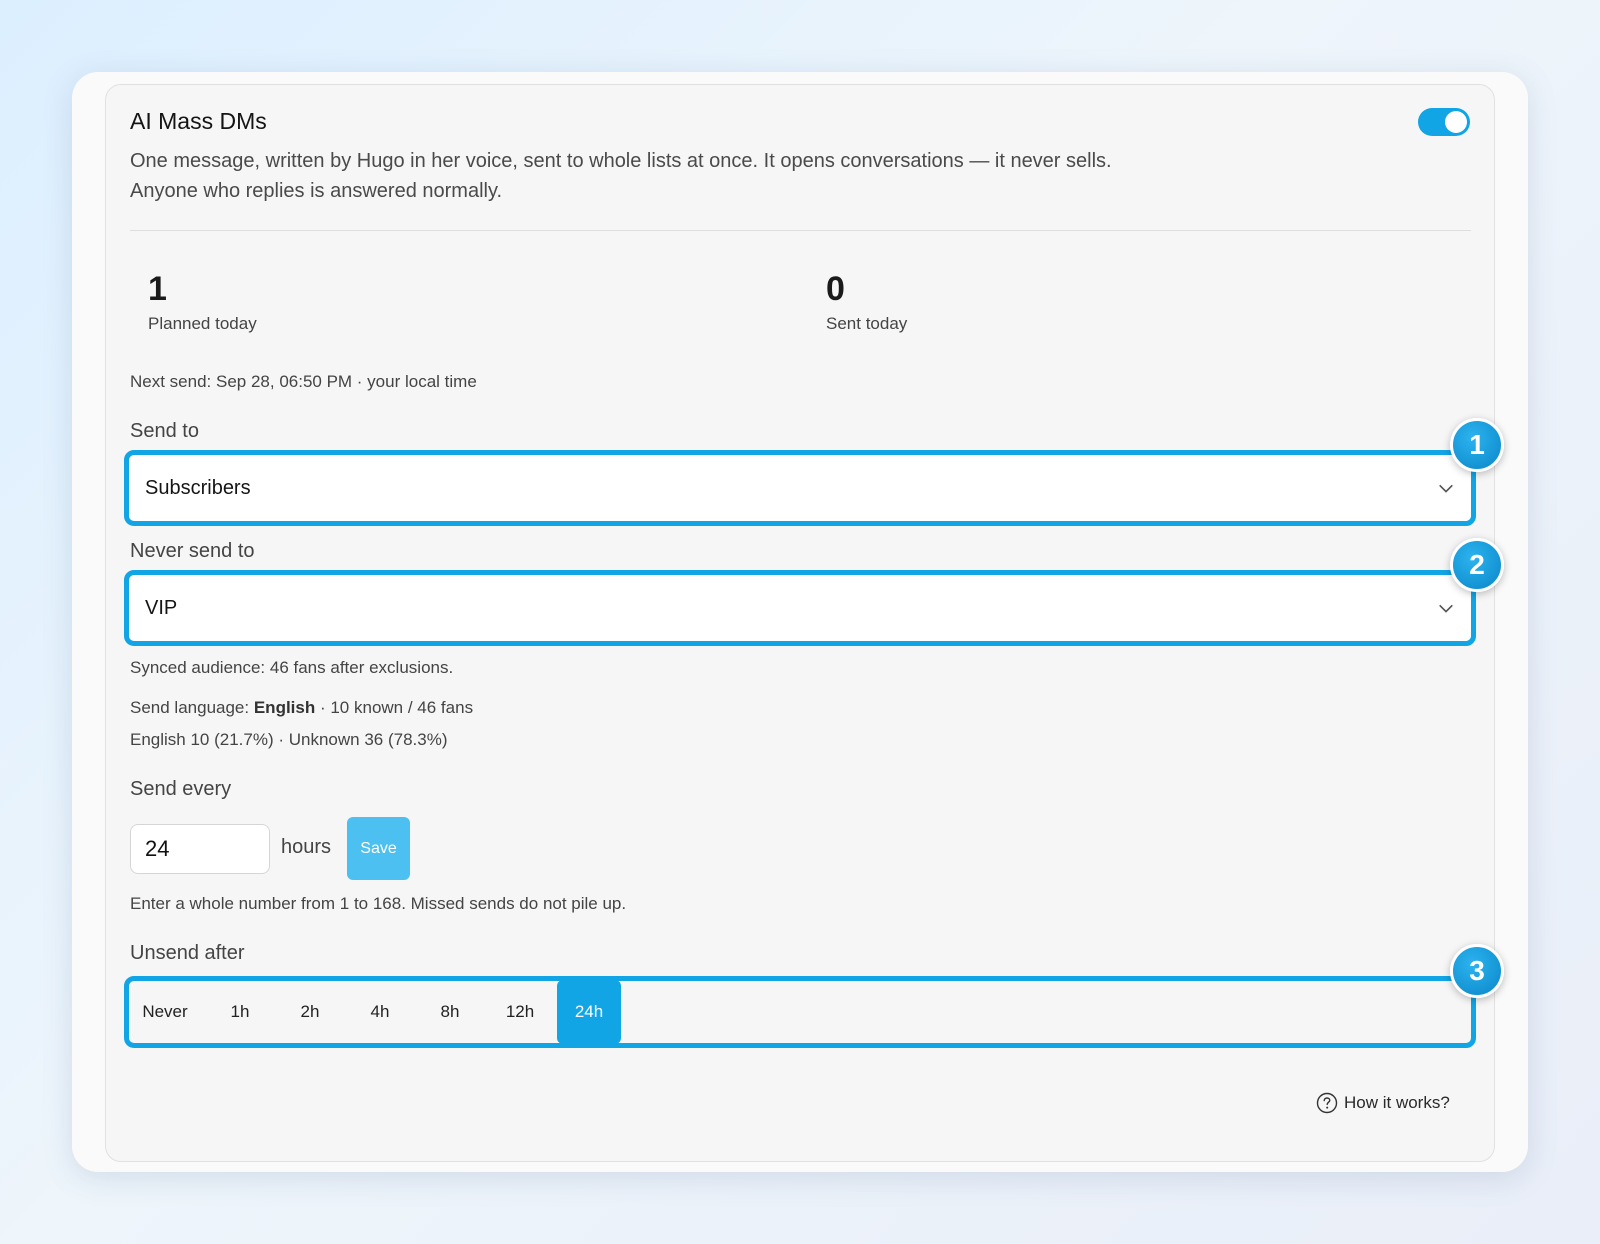  What do you see at coordinates (800, 488) in the screenshot?
I see `send-to-select: Subscribers` at bounding box center [800, 488].